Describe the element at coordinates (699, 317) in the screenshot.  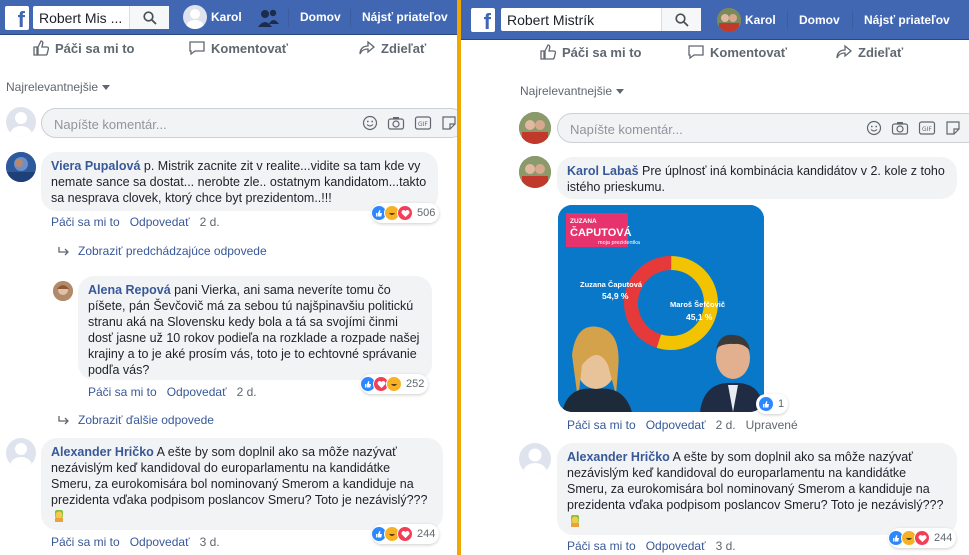
I see `poster-candidate-b-value: 45,1 %` at that location.